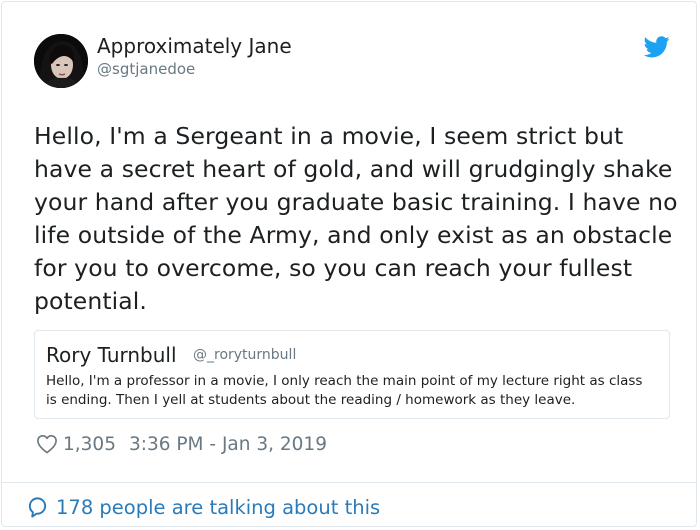 This screenshot has height=530, width=700. I want to click on twitter-bird-icon, so click(657, 47).